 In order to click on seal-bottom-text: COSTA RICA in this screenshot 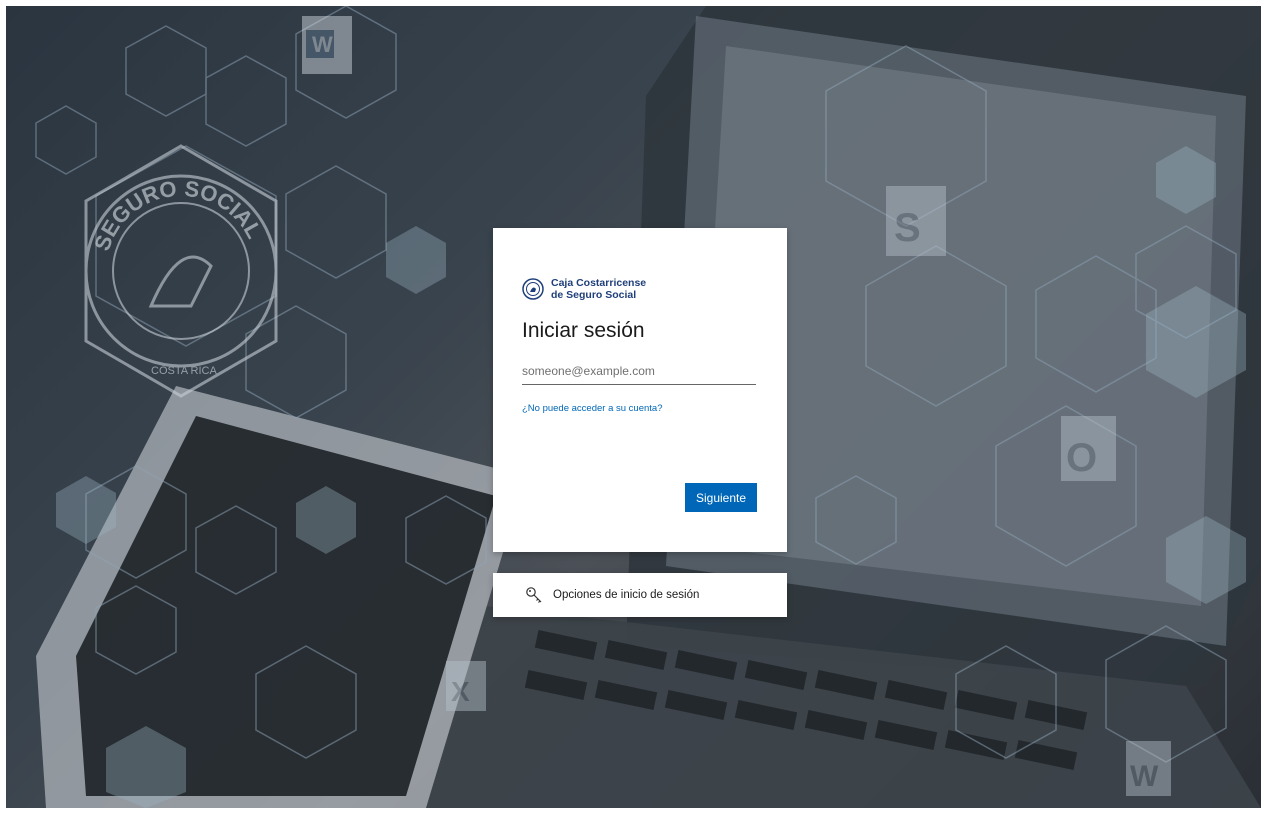, I will do `click(184, 371)`.